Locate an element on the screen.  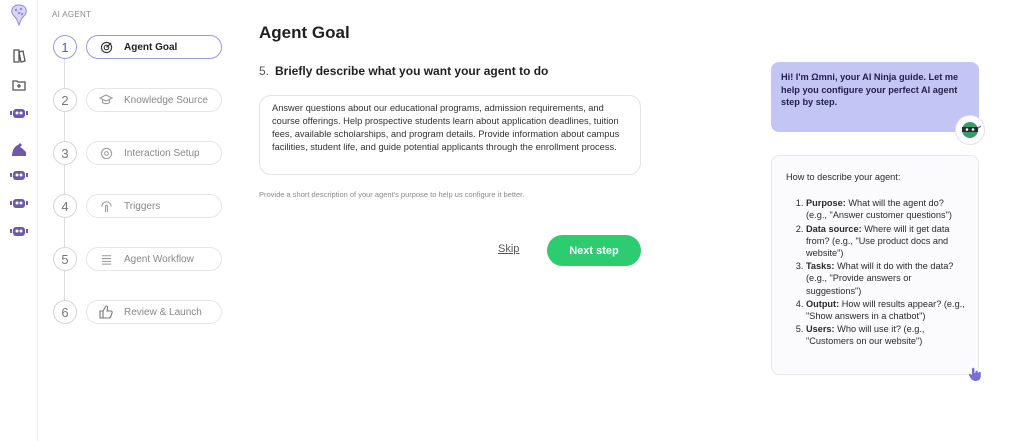
step-triggers: Triggers is located at coordinates (154, 206).